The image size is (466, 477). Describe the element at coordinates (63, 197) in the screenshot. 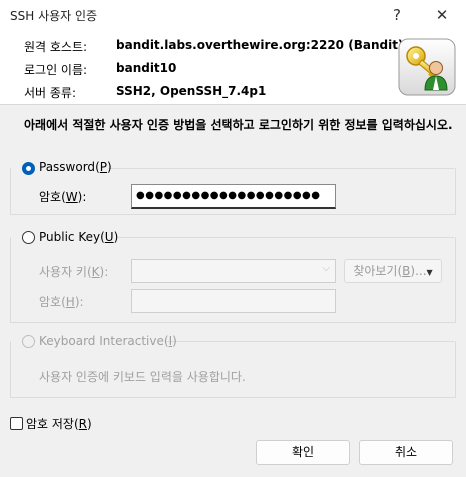

I see `password-field-label: 암호(W):` at that location.